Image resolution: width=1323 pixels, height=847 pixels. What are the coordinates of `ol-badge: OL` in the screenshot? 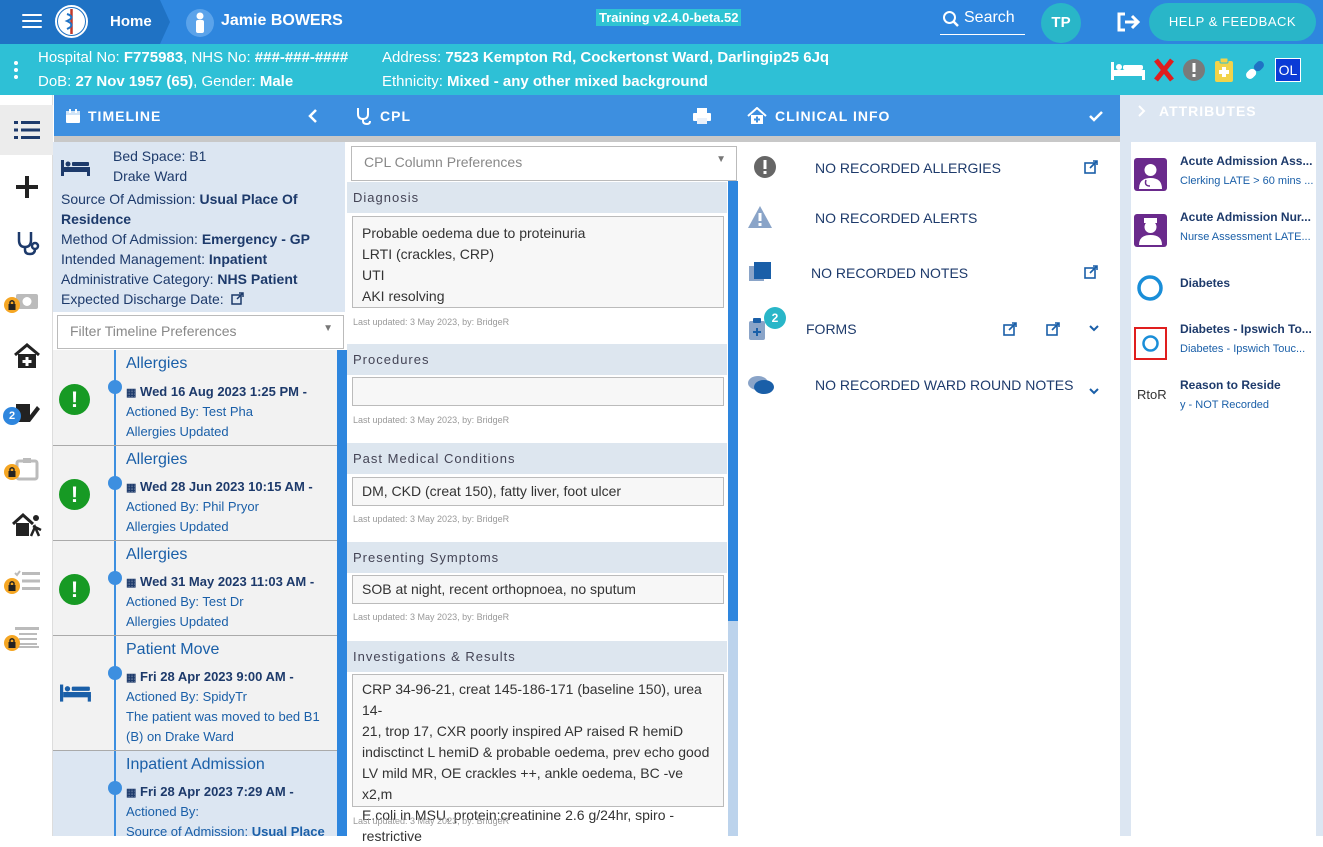 It's located at (1288, 70).